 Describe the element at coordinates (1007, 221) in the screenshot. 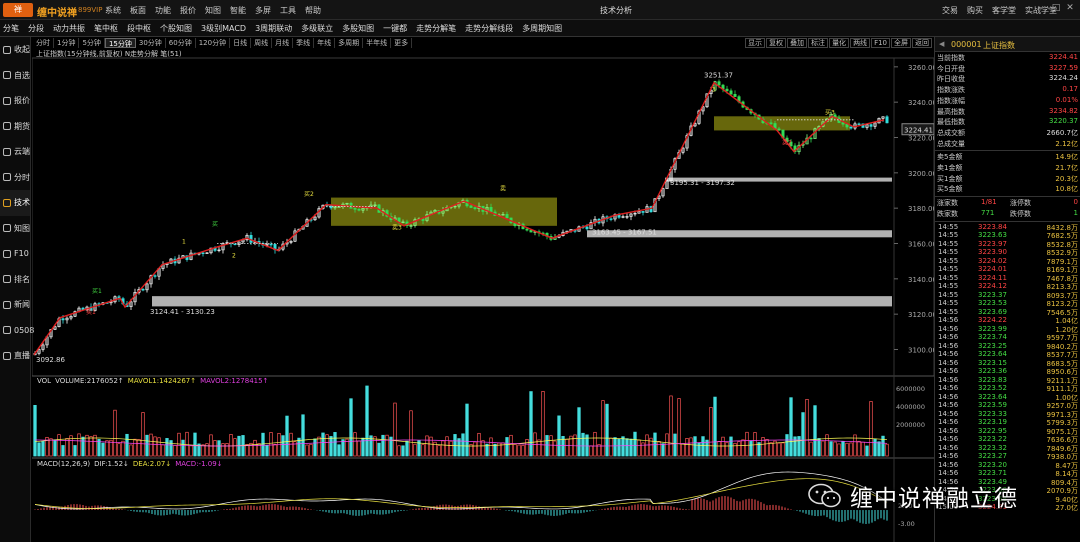

I see `divider` at that location.